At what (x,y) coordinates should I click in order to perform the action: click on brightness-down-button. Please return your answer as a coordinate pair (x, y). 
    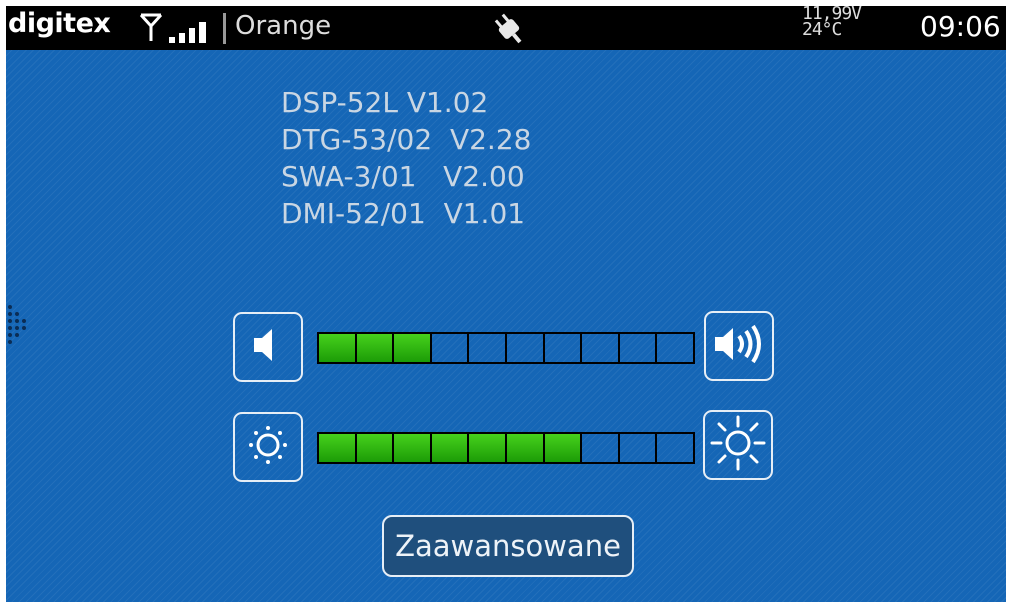
    Looking at the image, I should click on (268, 447).